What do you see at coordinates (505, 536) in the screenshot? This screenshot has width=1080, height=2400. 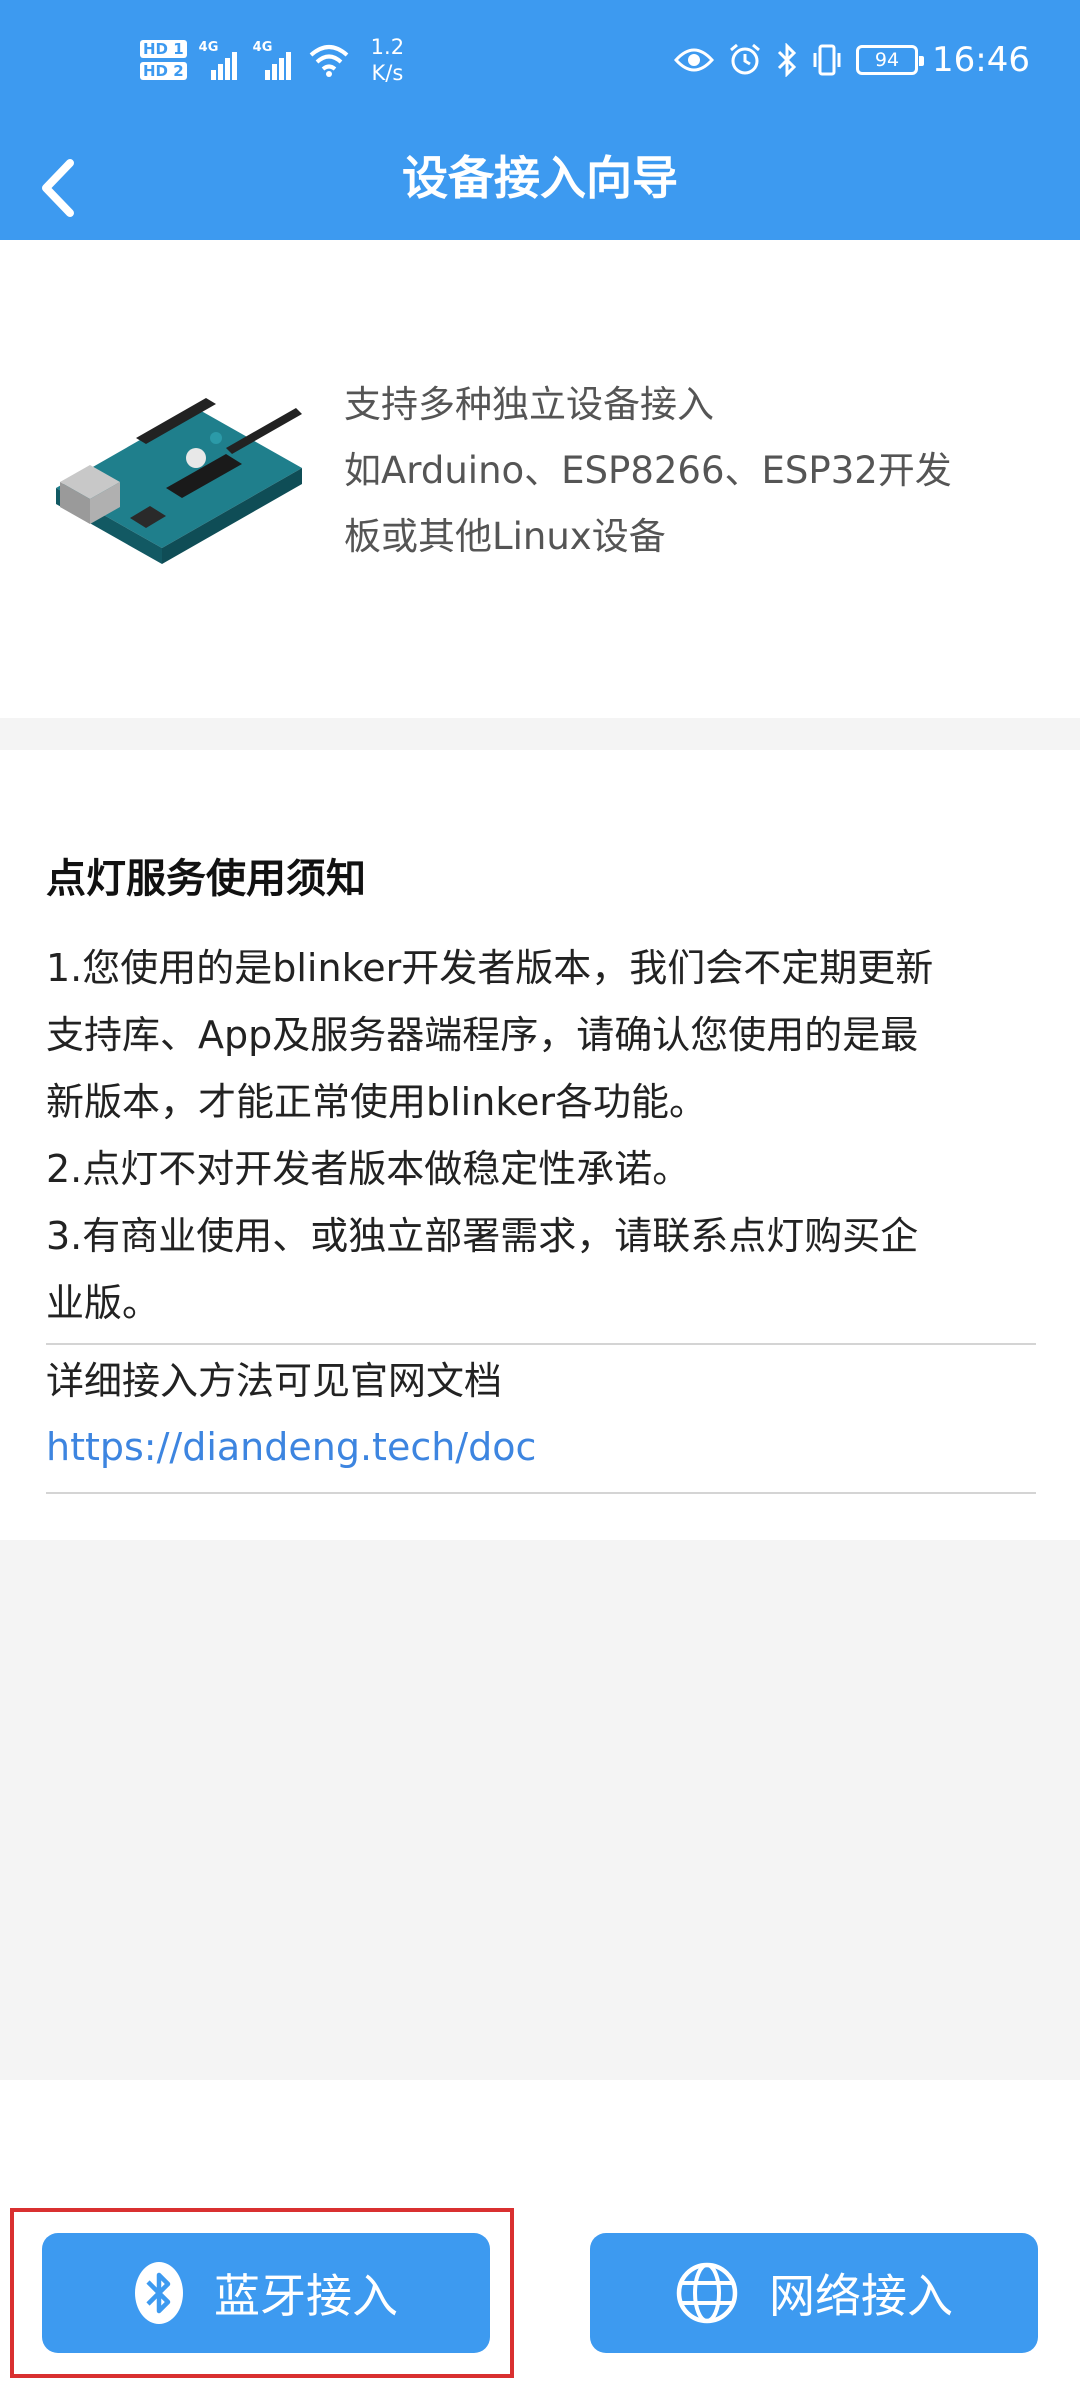 I see `intro-line-3: 板或其他Linux设备` at bounding box center [505, 536].